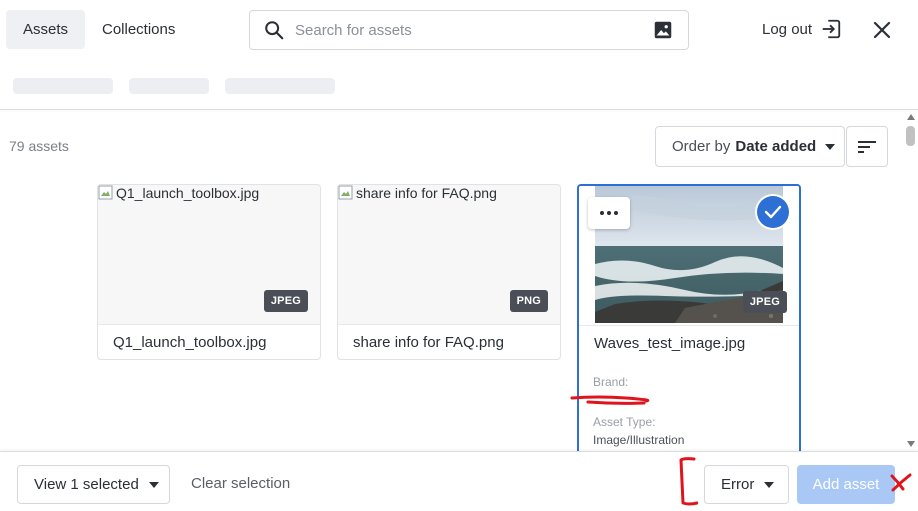 The height and width of the screenshot is (511, 918). What do you see at coordinates (528, 301) in the screenshot?
I see `format-badge: PNG` at bounding box center [528, 301].